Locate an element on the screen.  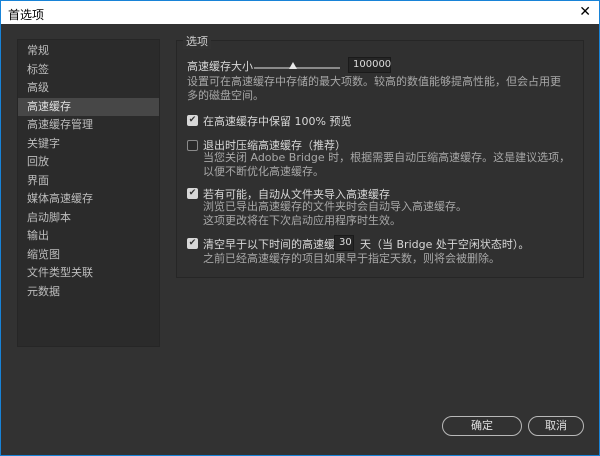
sidebar-item: 缩览图 is located at coordinates (88, 255).